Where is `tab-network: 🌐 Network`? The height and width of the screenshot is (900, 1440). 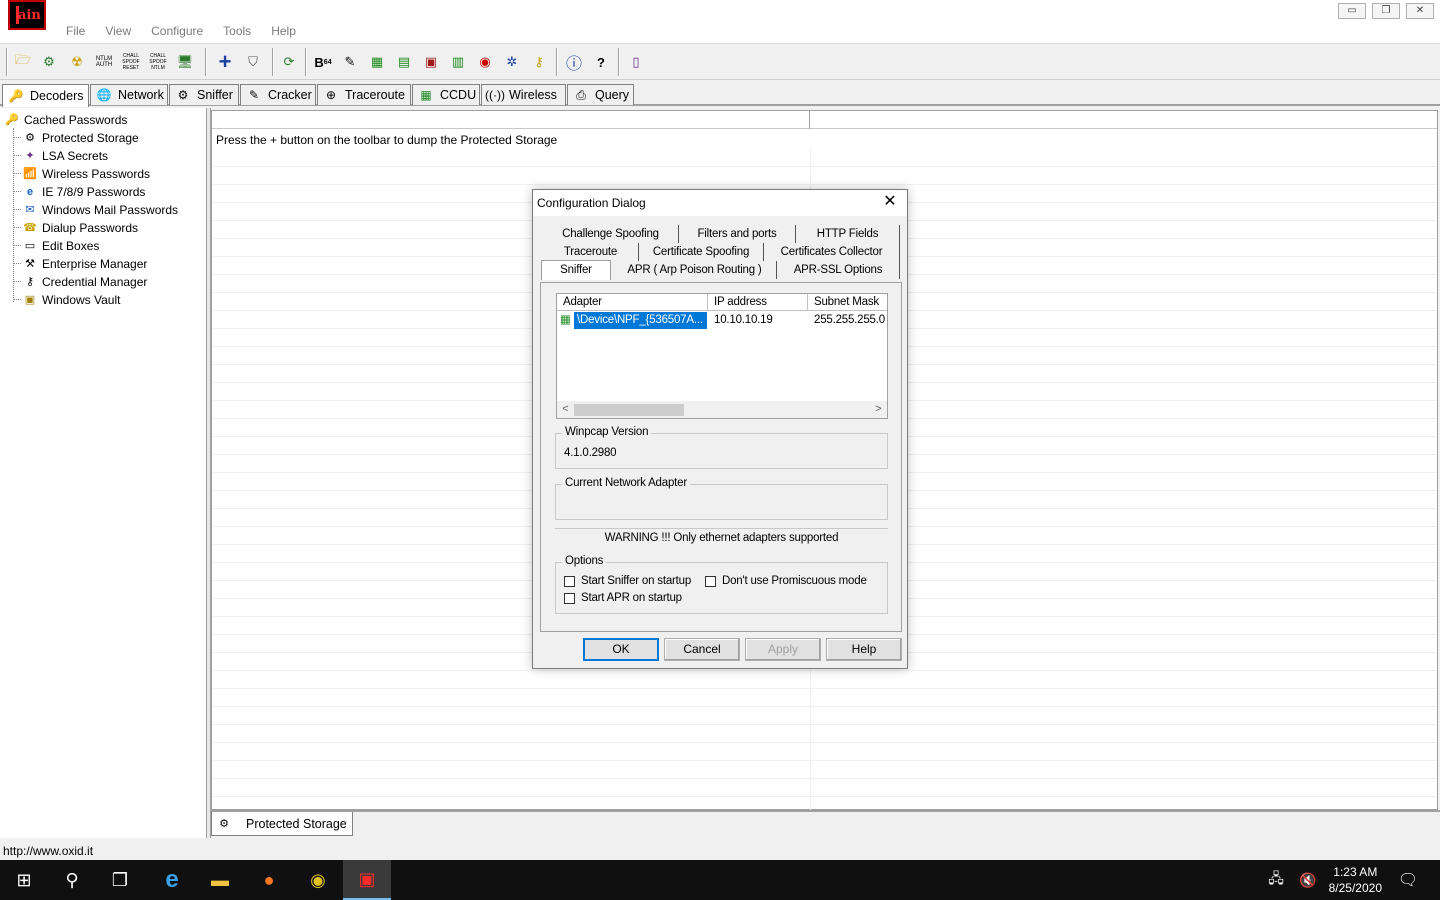 tab-network: 🌐 Network is located at coordinates (129, 94).